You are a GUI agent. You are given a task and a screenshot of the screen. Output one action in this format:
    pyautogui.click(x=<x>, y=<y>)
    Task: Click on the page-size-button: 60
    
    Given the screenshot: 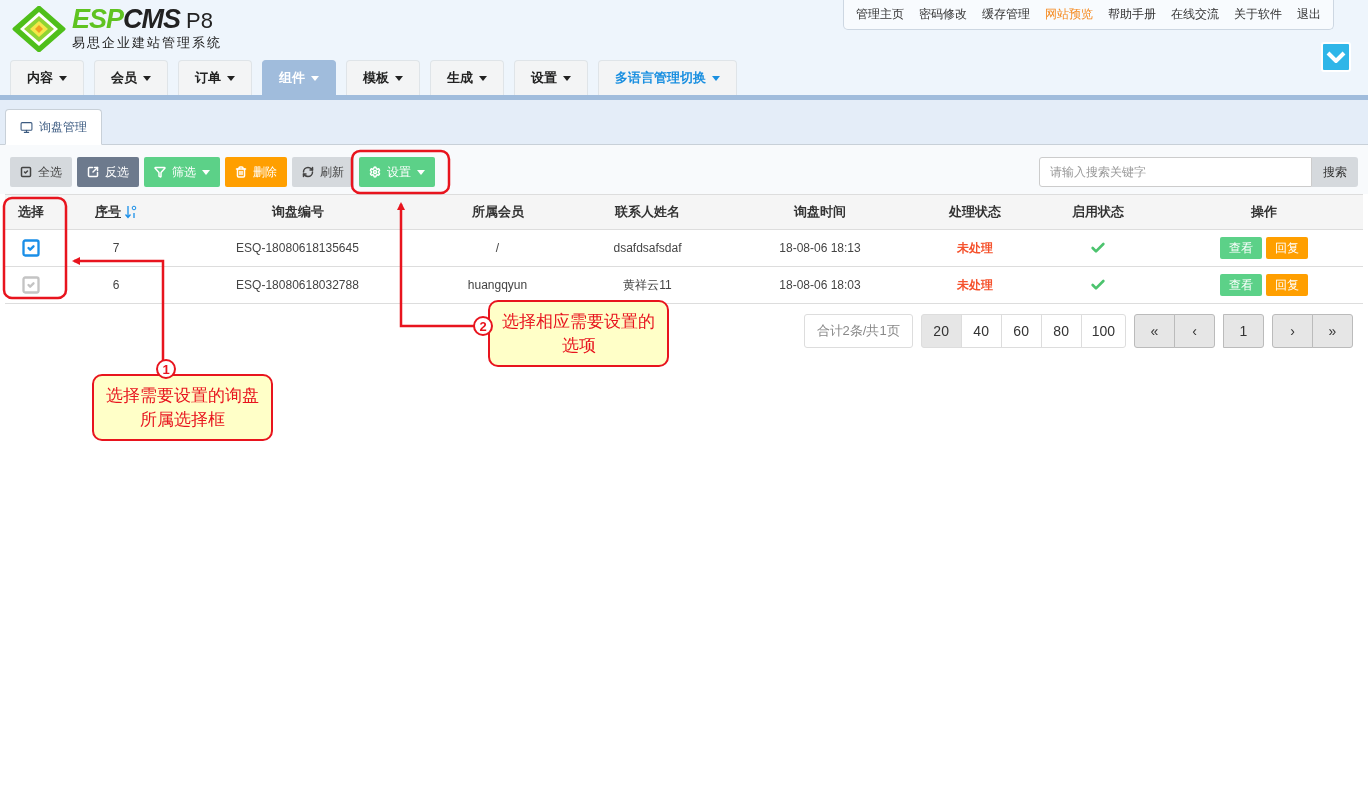 What is the action you would take?
    pyautogui.click(x=1021, y=331)
    